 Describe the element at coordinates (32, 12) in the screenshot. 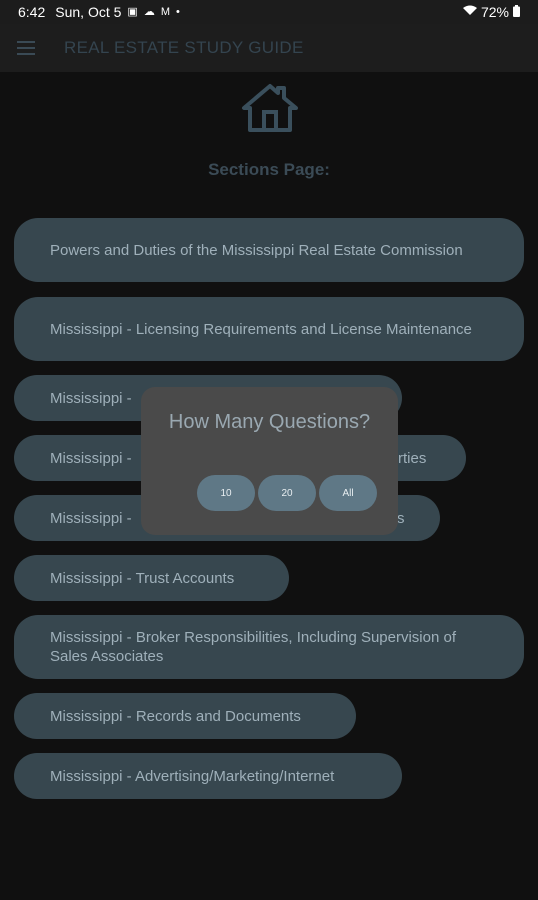

I see `status-time: 6:42` at that location.